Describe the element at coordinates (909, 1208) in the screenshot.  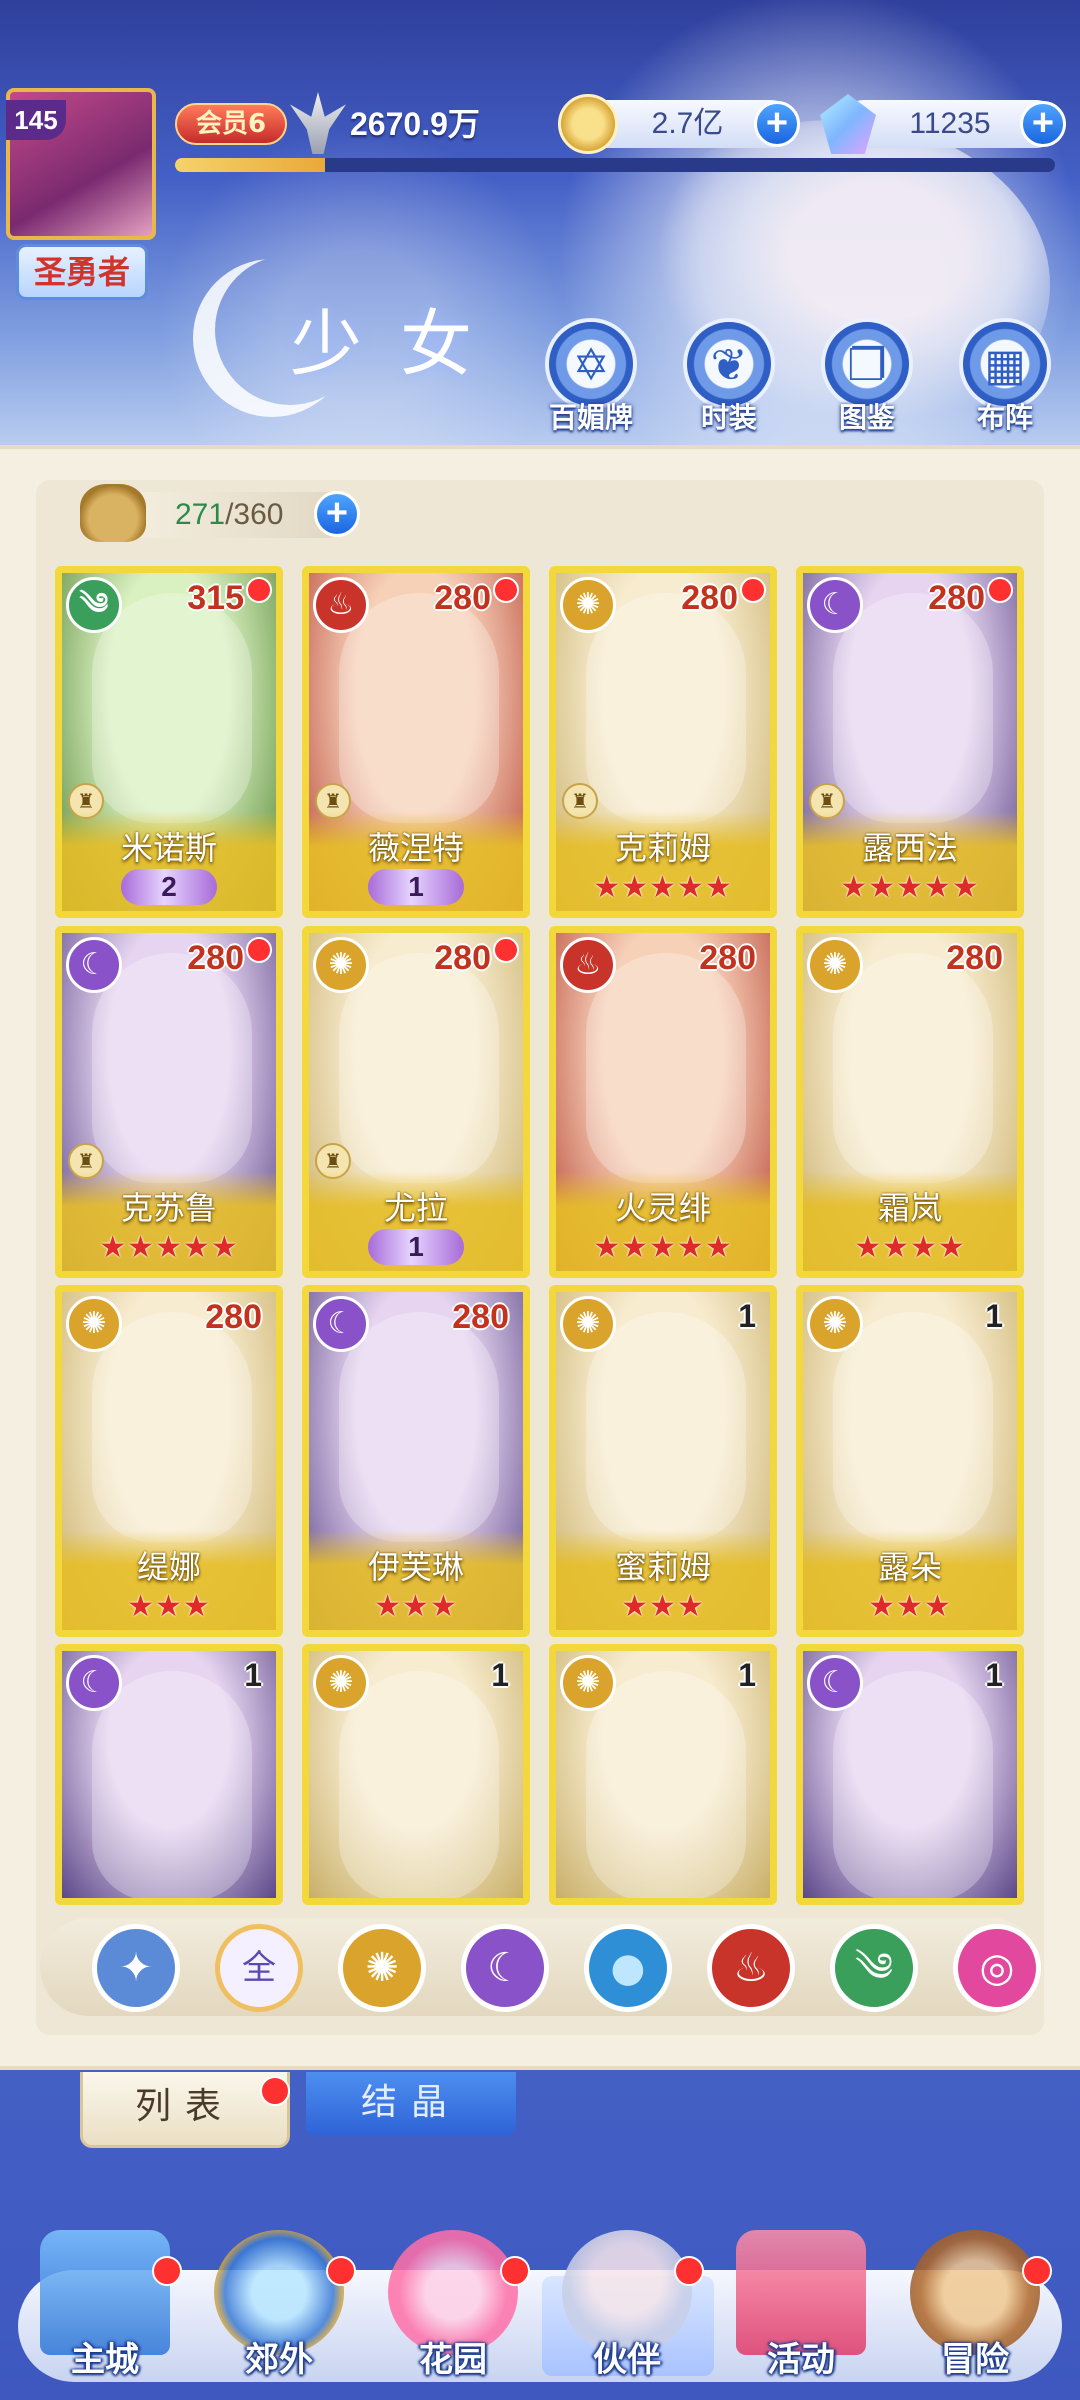
I see `card-name: 霜岚` at that location.